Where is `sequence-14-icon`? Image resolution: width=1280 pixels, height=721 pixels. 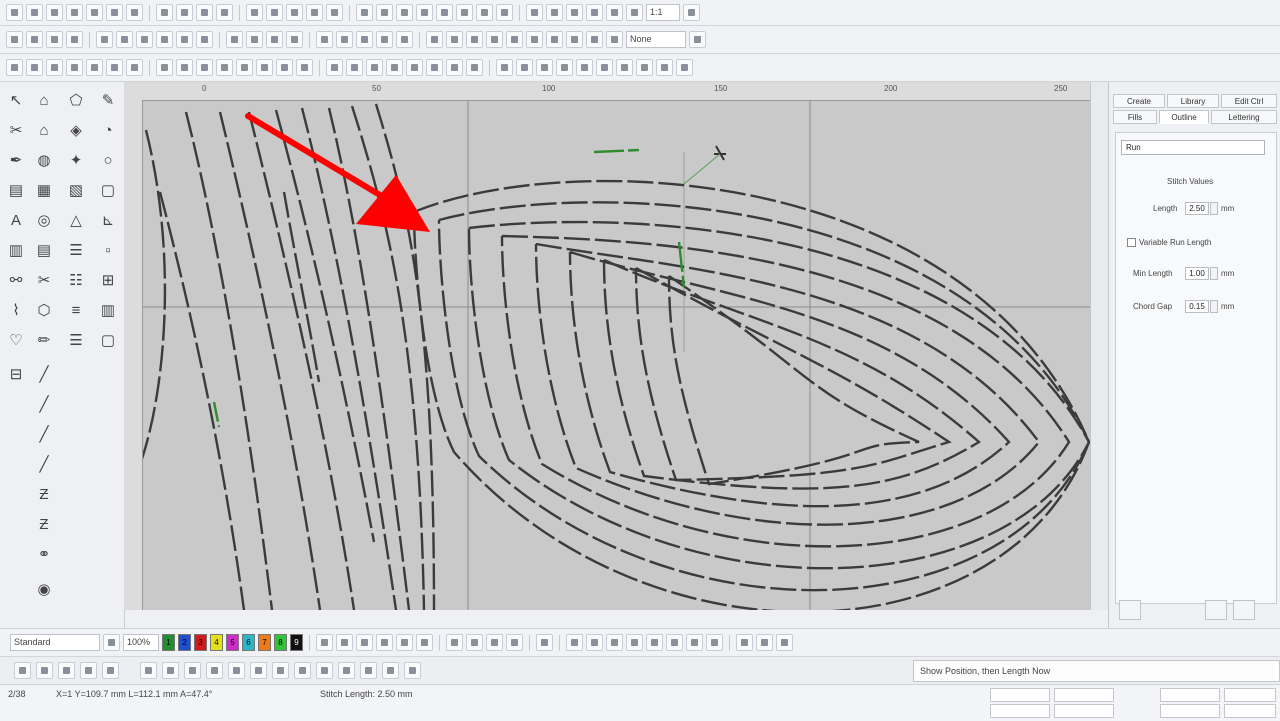
sequence-14-icon is located at coordinates (324, 670).